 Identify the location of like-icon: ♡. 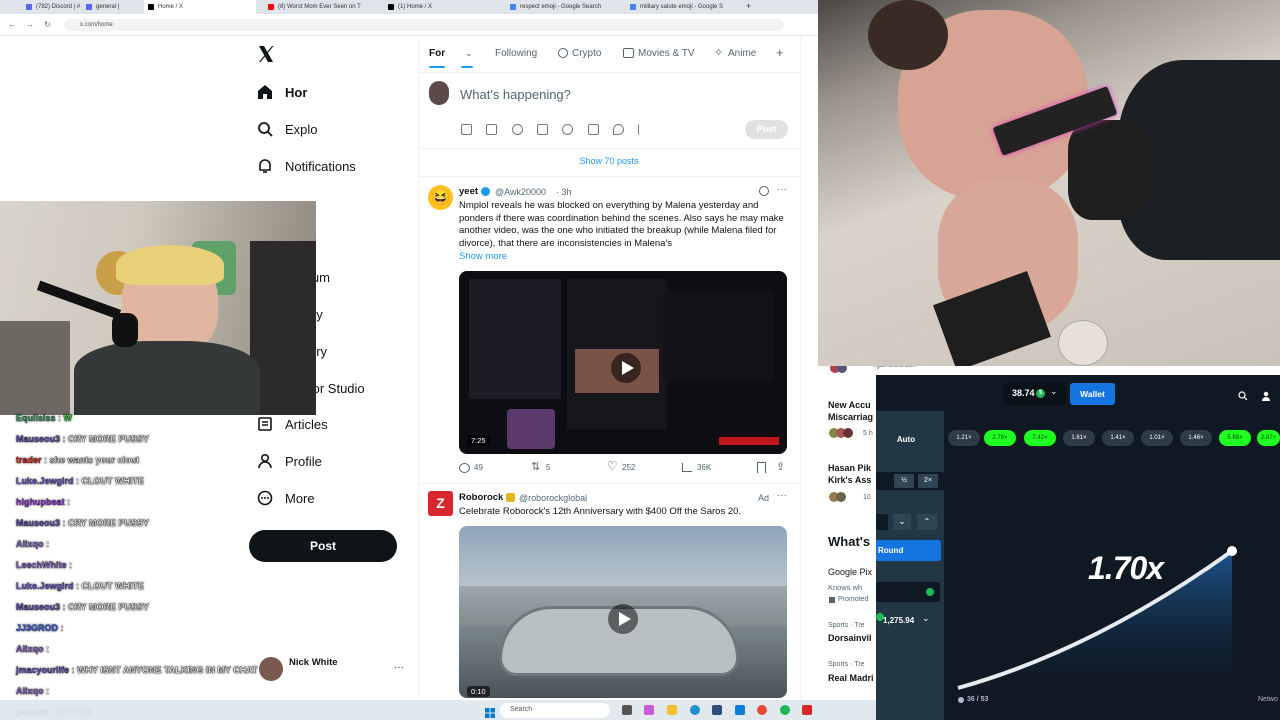
(612, 466).